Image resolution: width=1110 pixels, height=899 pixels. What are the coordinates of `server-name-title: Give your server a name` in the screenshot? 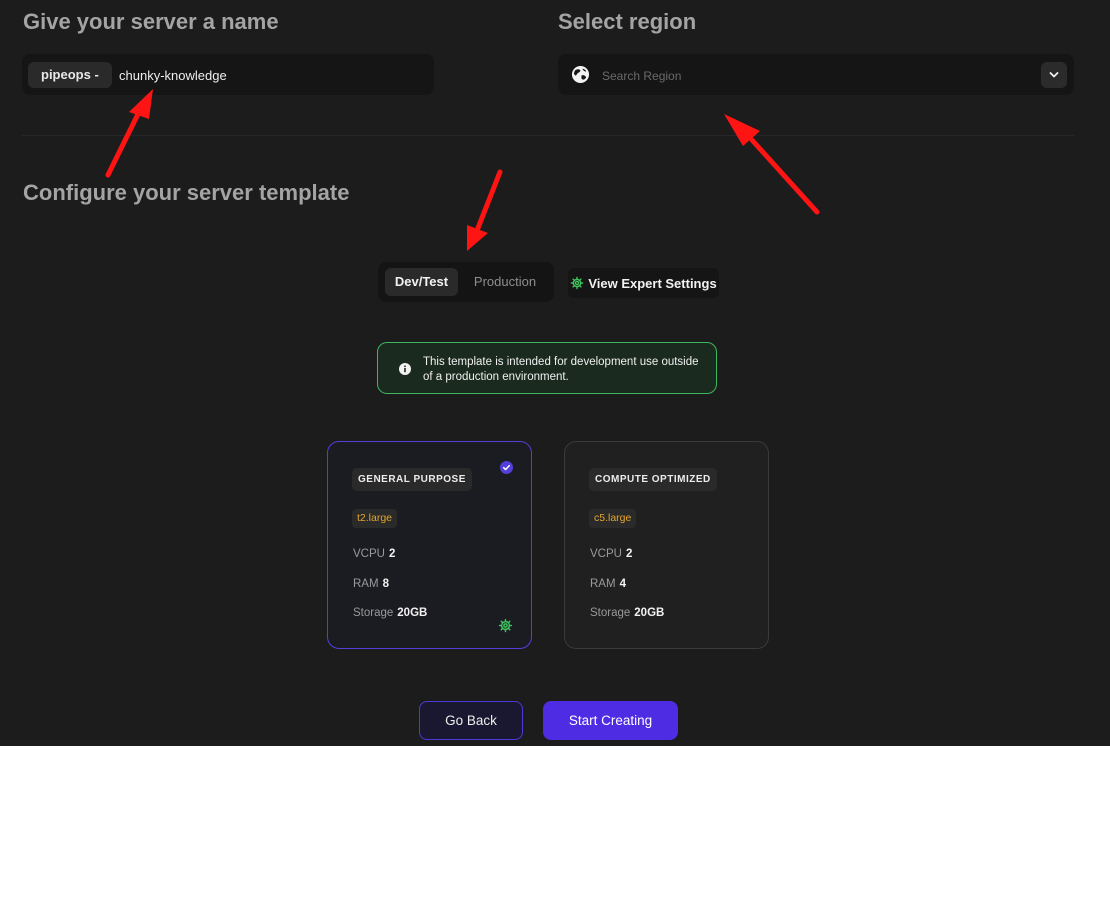 It's located at (151, 21).